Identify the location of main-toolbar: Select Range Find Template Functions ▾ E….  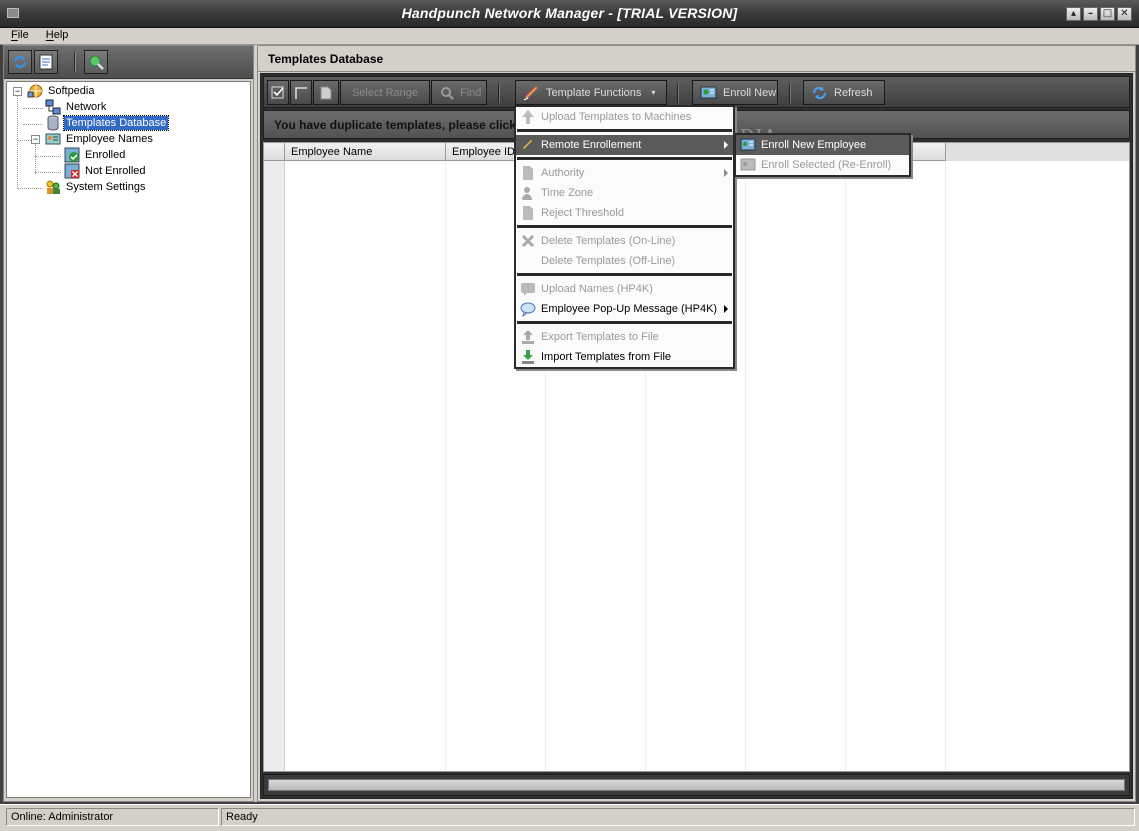
(696, 92).